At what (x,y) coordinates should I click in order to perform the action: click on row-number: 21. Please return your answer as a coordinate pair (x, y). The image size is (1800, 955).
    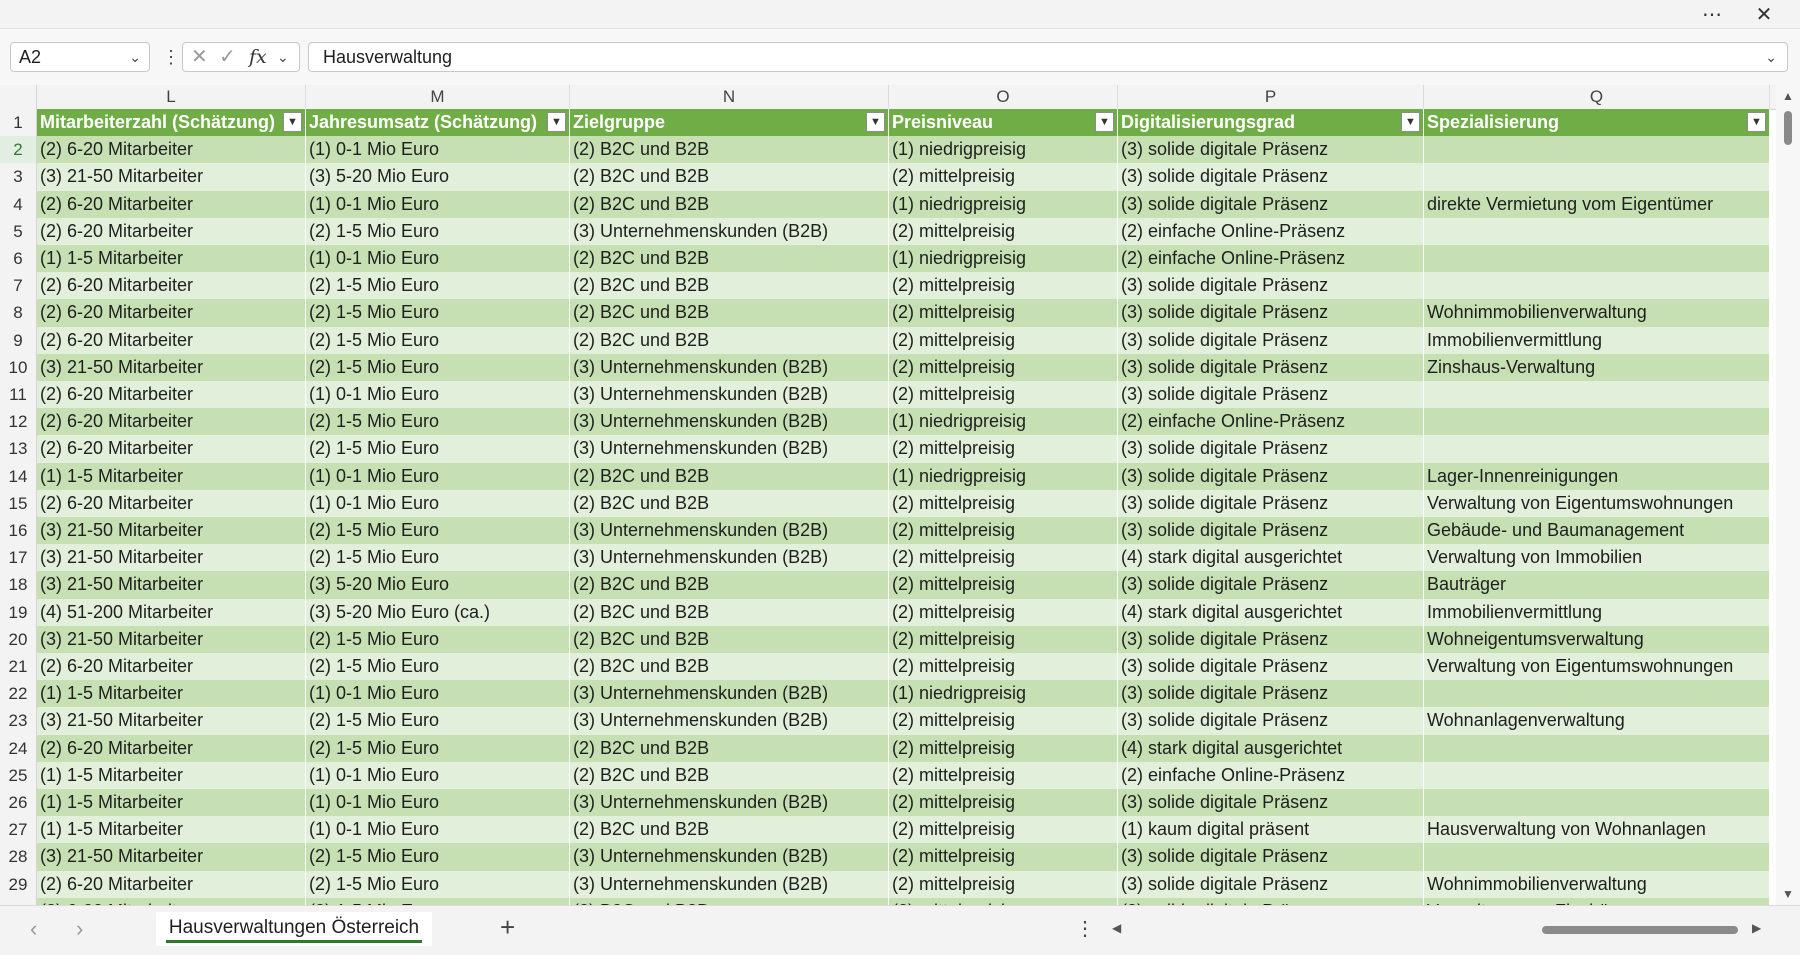
    Looking at the image, I should click on (18, 667).